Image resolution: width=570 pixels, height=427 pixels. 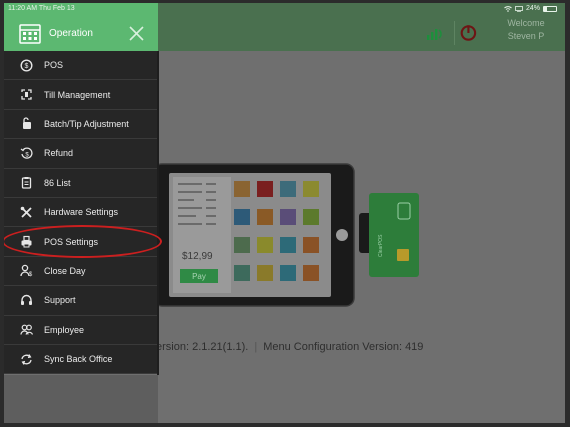 I want to click on menu-item-sync-back-office: Sync Back Office, so click(x=81, y=360).